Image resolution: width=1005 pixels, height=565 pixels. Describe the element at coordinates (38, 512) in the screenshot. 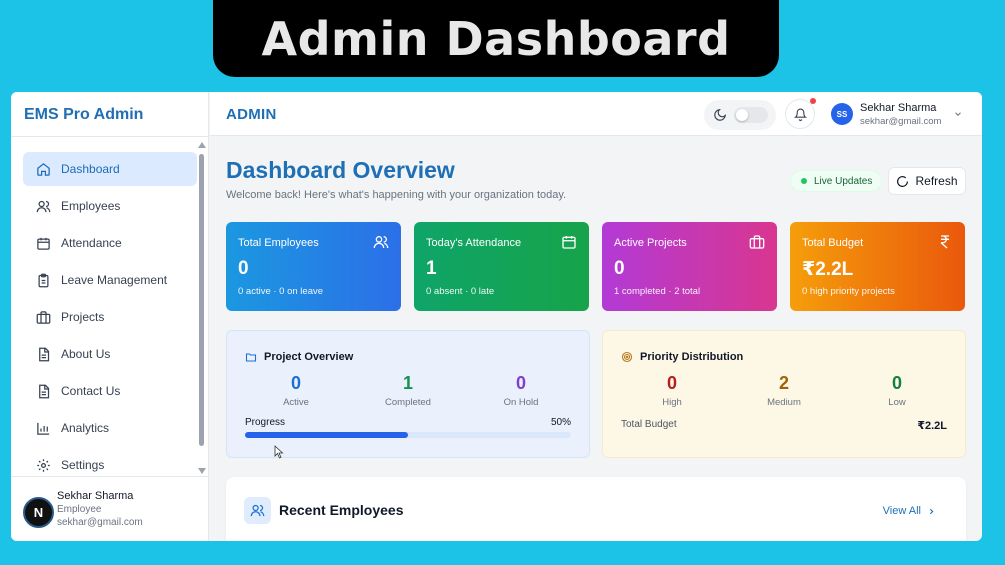

I see `avatar: N` at that location.